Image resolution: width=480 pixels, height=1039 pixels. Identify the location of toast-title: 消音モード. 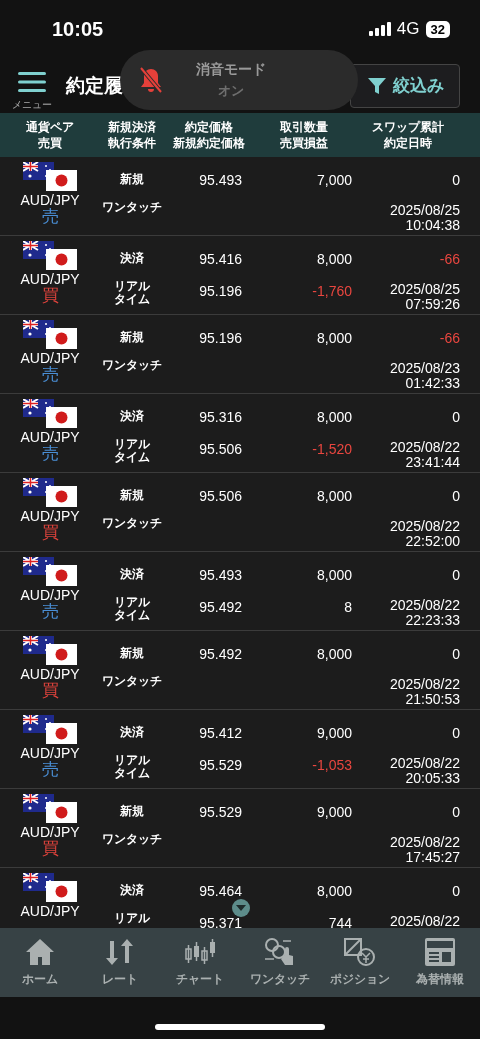
(231, 69).